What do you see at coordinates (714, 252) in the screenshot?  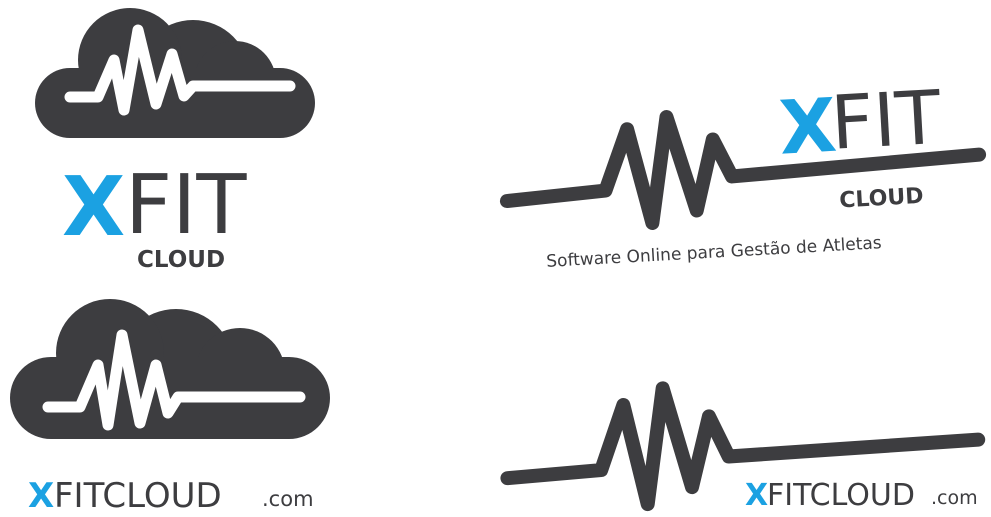 I see `tagline: Software Online para Gestão de Atletas` at bounding box center [714, 252].